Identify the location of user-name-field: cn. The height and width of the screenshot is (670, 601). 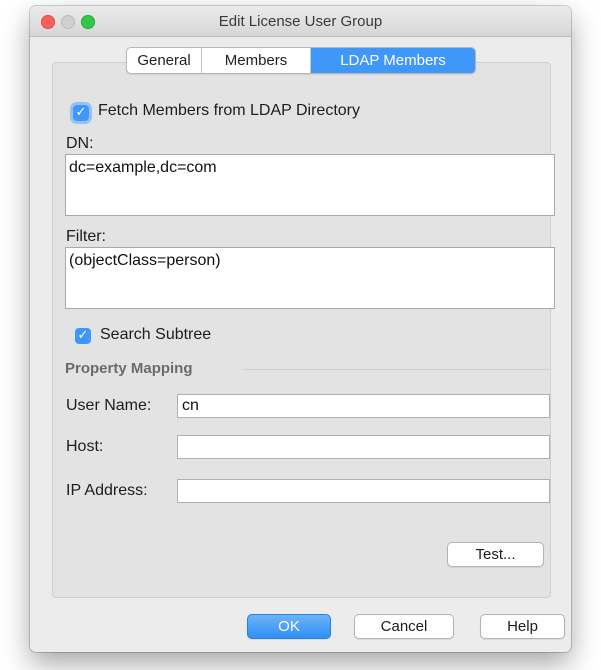
(363, 406).